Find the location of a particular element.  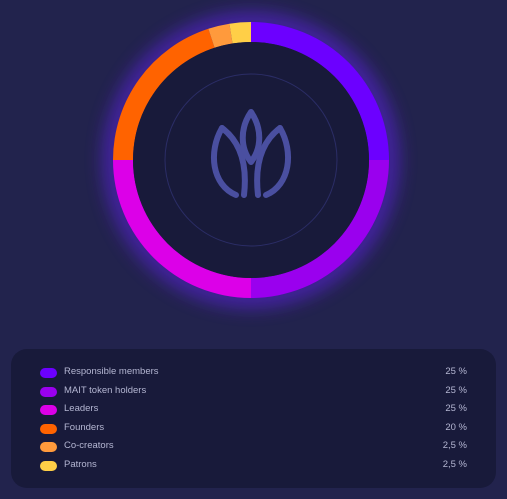

legend-label: Co-creators is located at coordinates (89, 445).